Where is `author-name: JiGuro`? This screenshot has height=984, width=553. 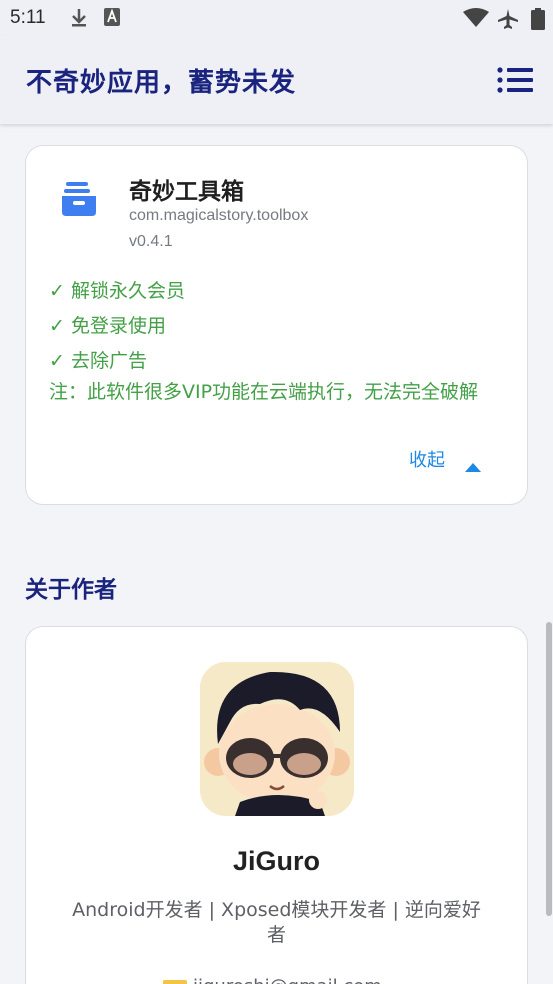
author-name: JiGuro is located at coordinates (276, 861).